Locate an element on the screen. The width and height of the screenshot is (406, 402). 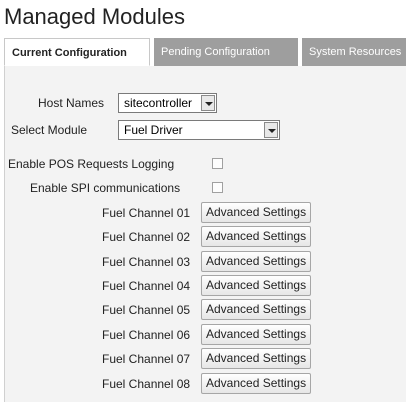
fuel-channel-label: Fuel Channel 05 is located at coordinates (146, 310).